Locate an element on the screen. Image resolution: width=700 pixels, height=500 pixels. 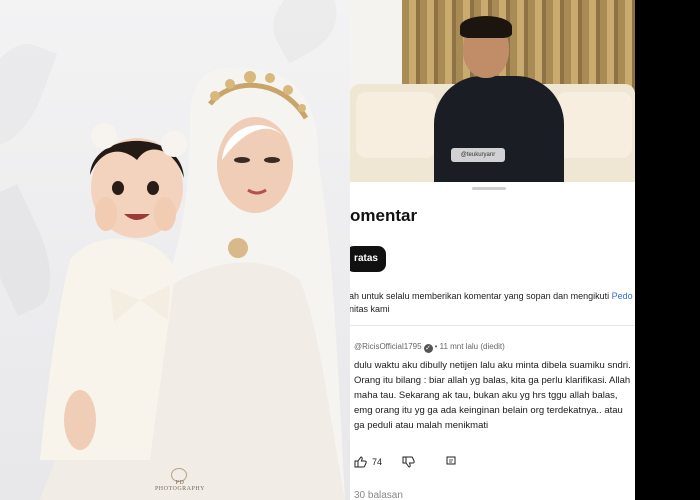
sort-chip-top: ratas is located at coordinates (368, 259).